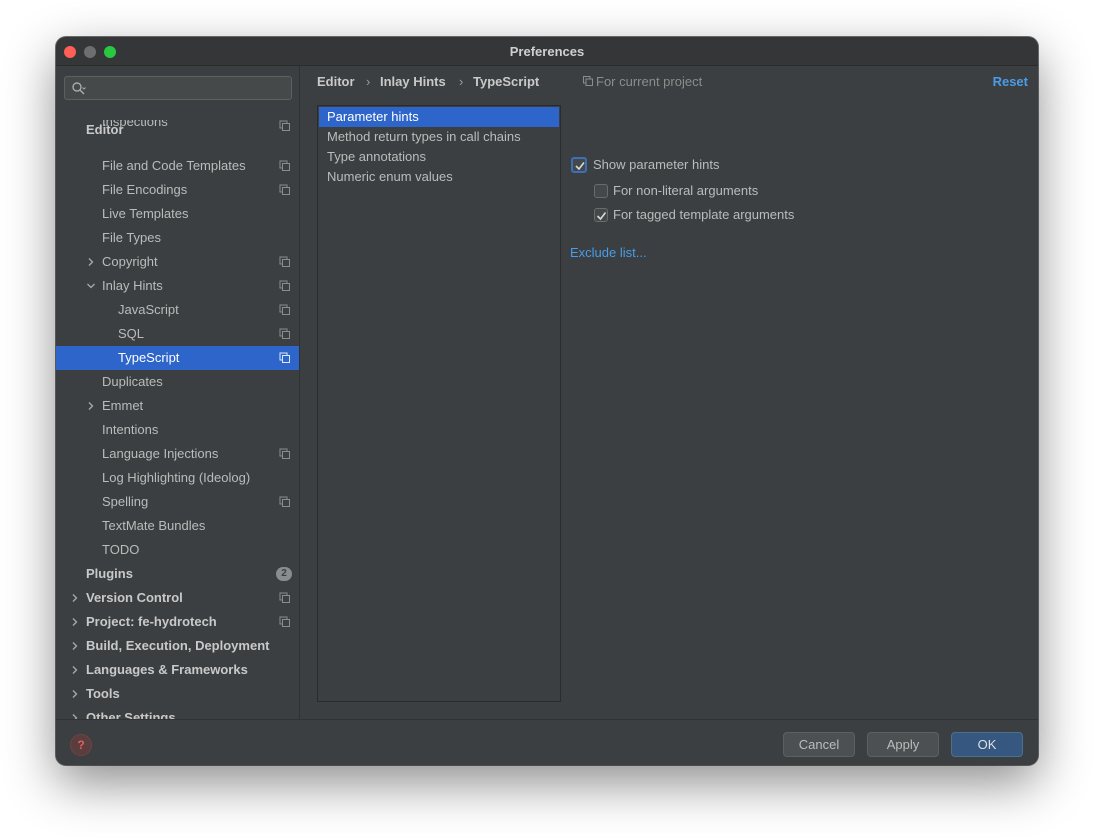  Describe the element at coordinates (177, 406) in the screenshot. I see `sidebar-item-emmet: Emmet` at that location.